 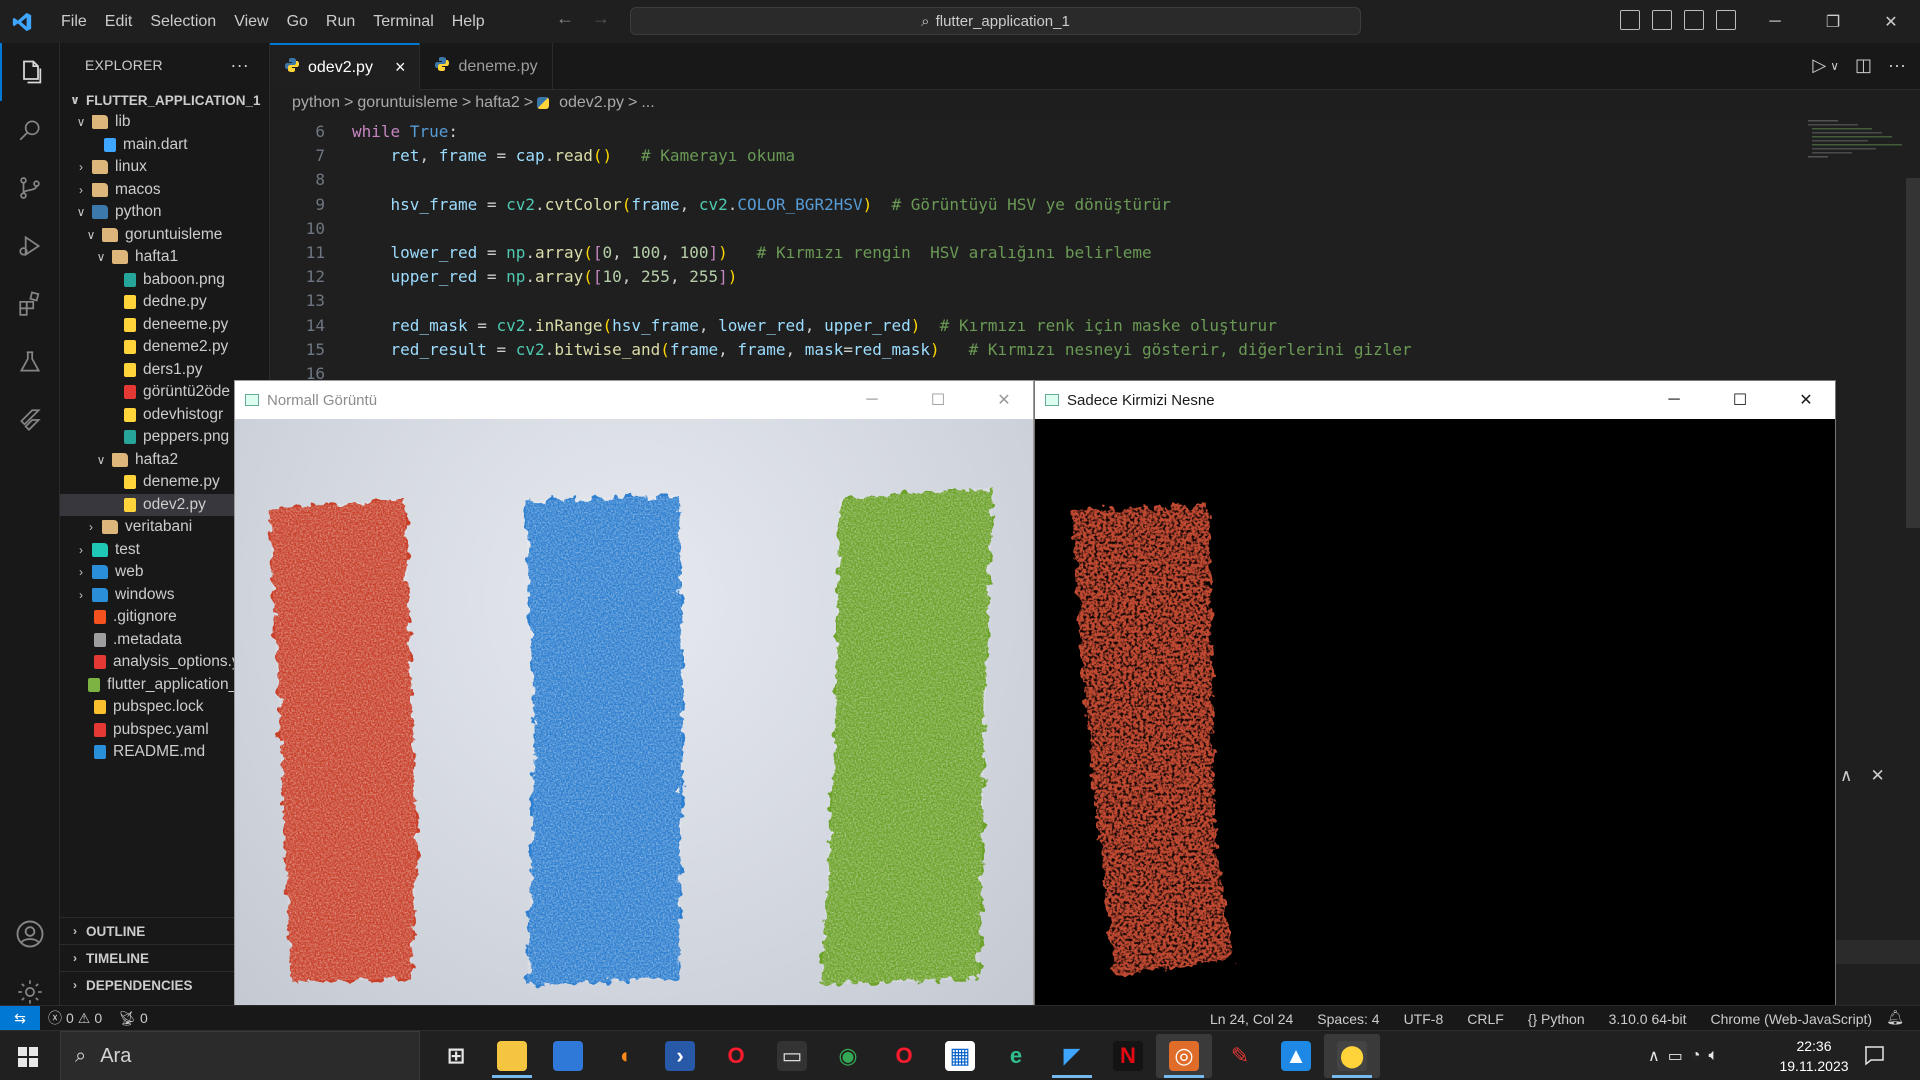 What do you see at coordinates (164, 100) in the screenshot?
I see `project-root: ∨ FLUTTER_APPLICATION_1` at bounding box center [164, 100].